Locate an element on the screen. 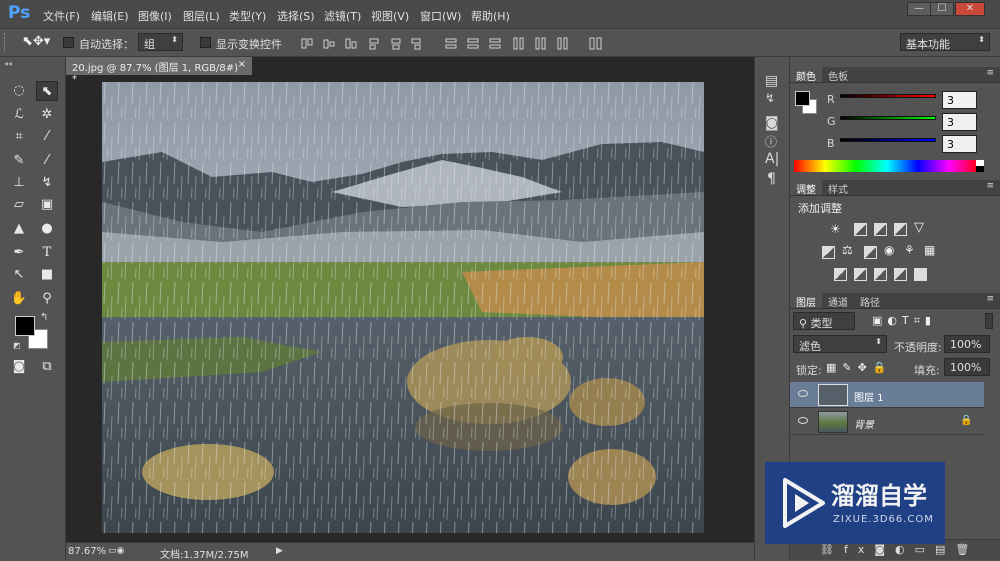 Image resolution: width=1000 pixels, height=561 pixels. black-white-icon is located at coordinates (870, 252).